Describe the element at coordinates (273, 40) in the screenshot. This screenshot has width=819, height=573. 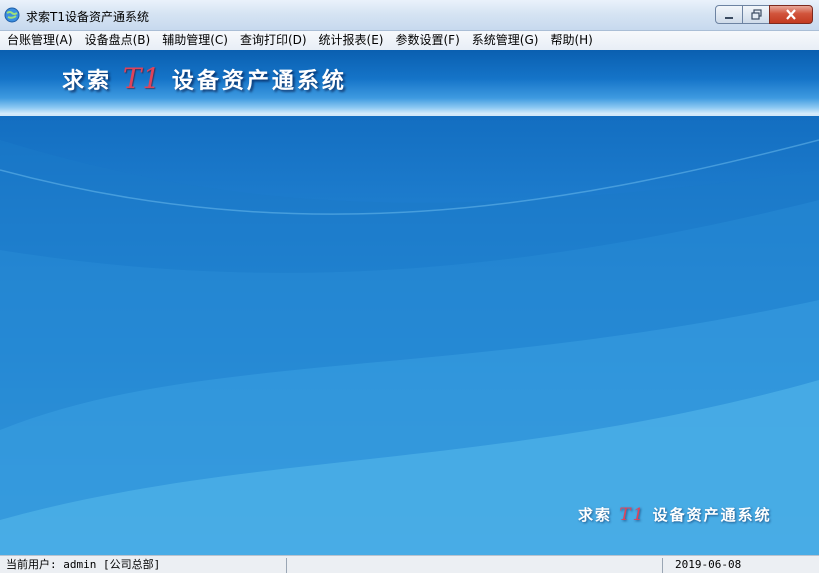
I see `menu-query-print: 查询打印(D)` at that location.